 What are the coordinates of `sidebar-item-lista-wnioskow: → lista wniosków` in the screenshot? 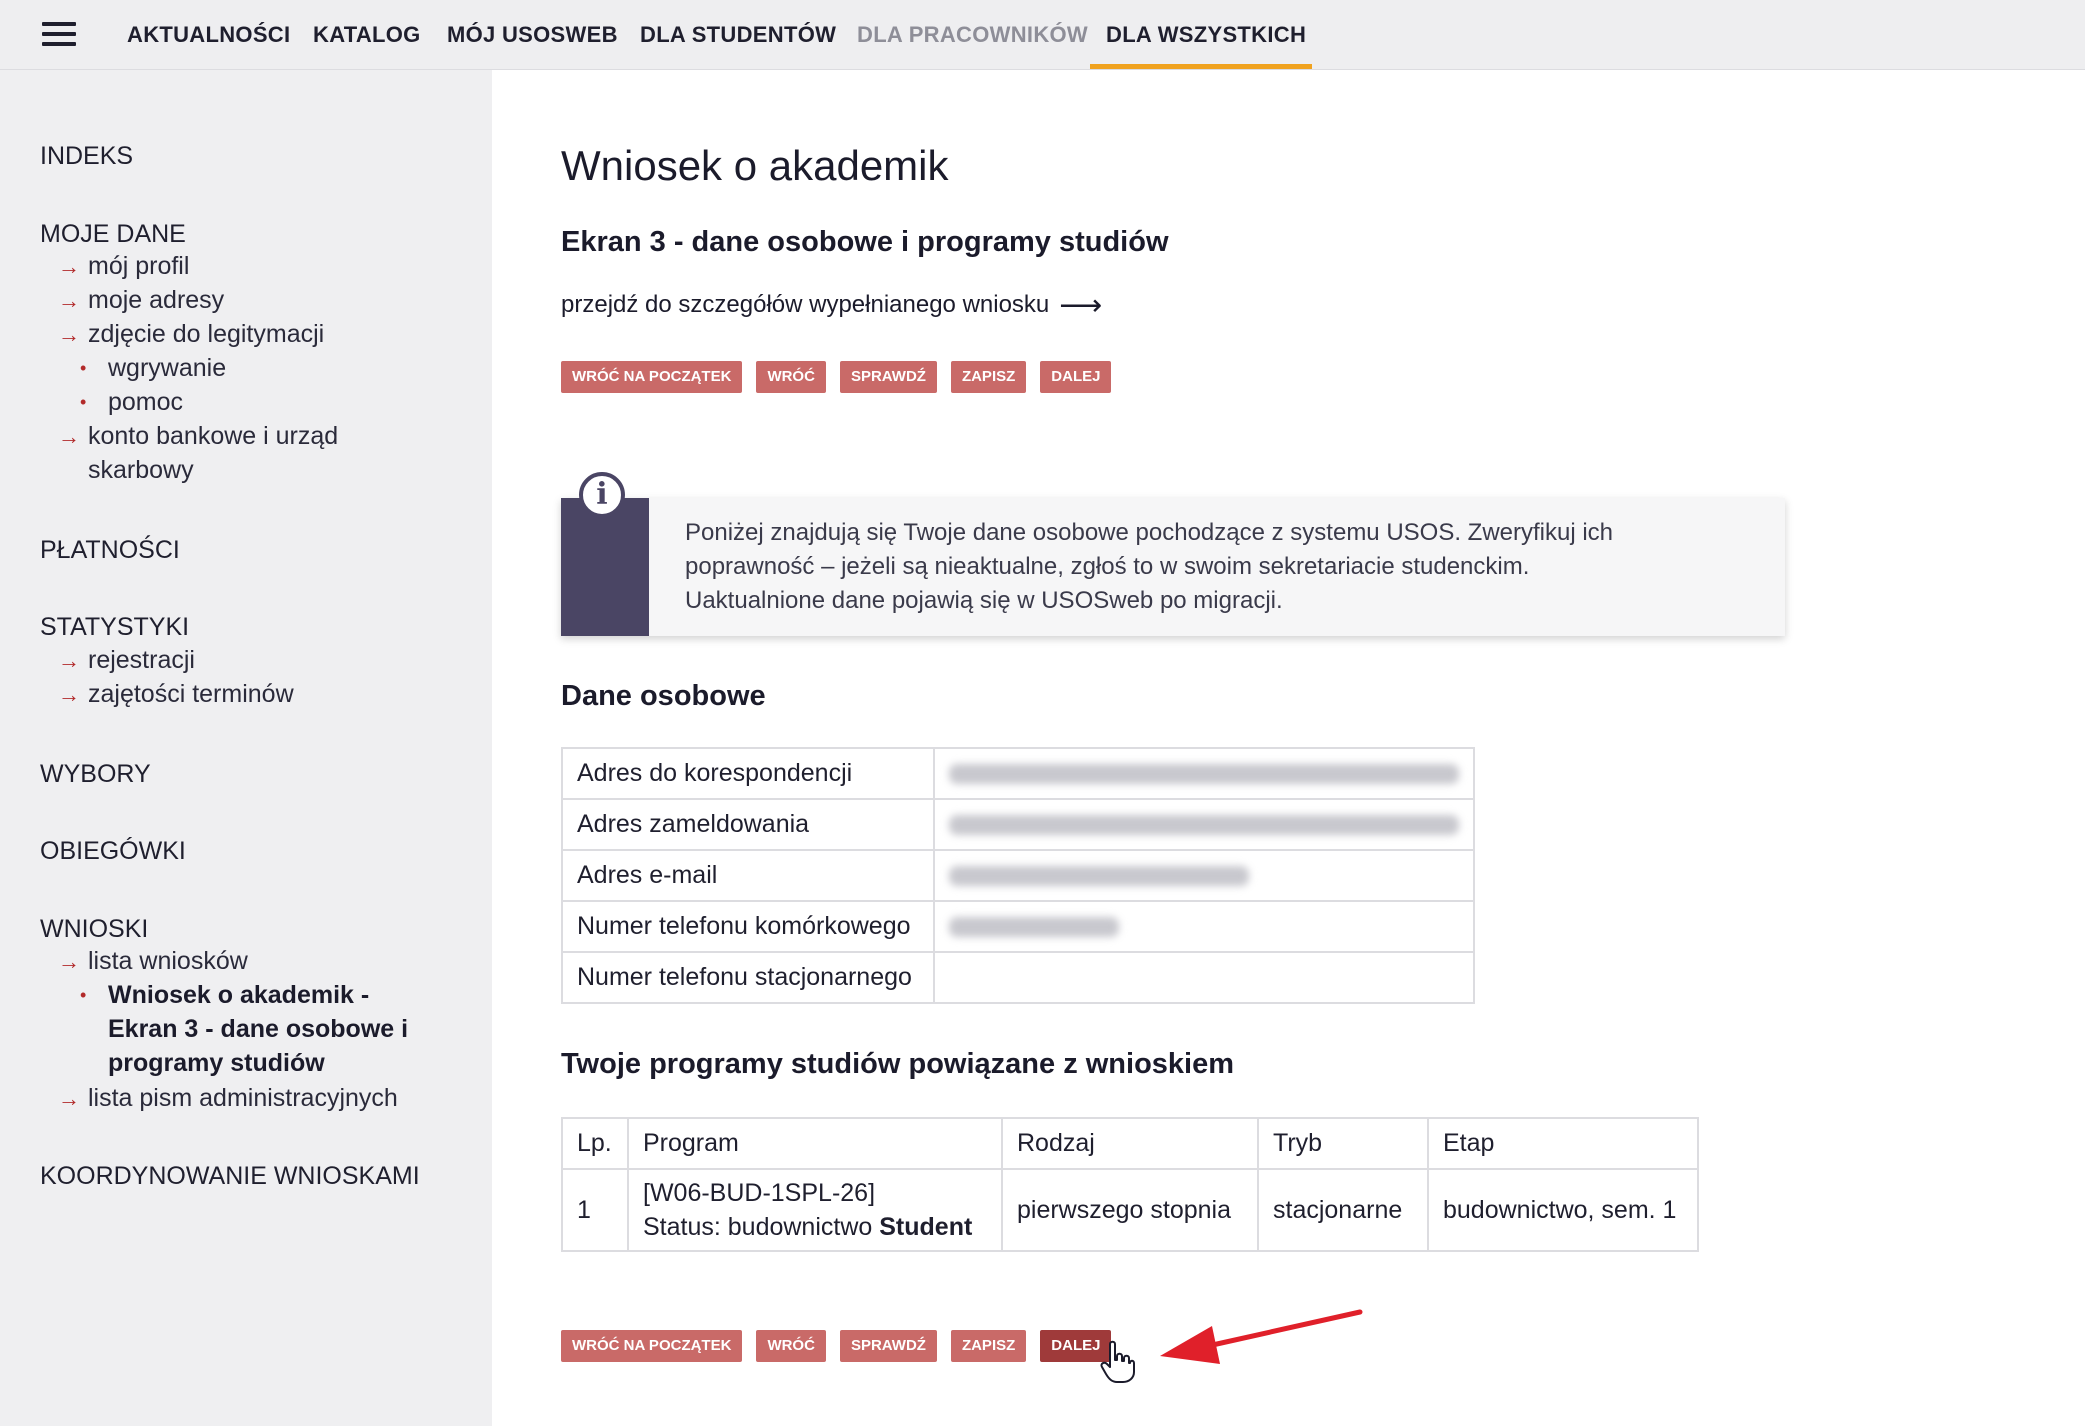 It's located at (153, 961).